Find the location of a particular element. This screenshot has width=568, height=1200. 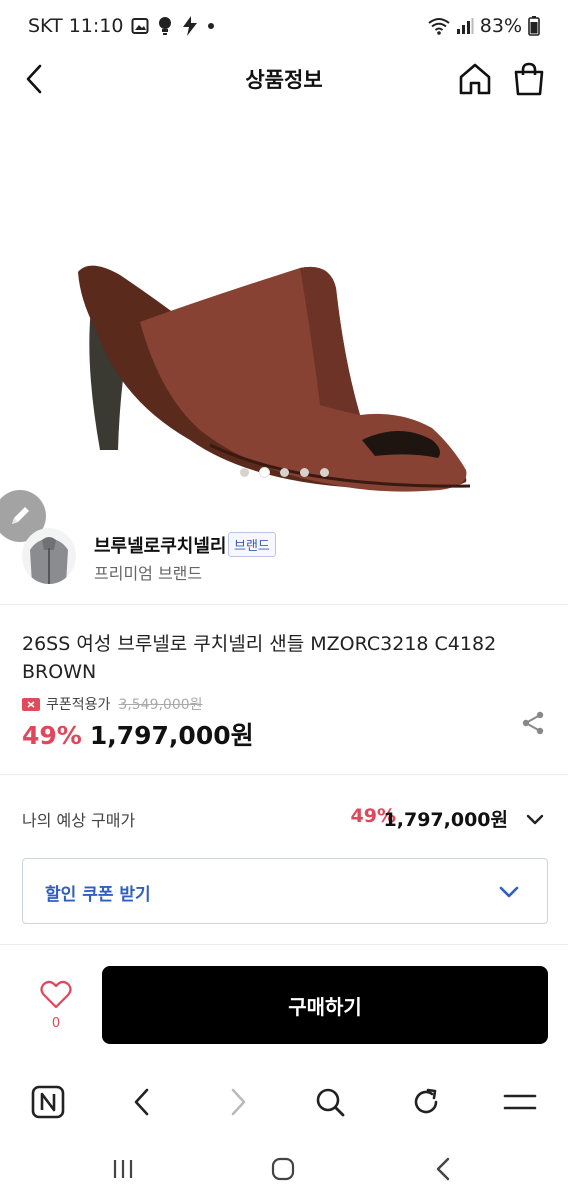

sandal-image is located at coordinates (274, 378).